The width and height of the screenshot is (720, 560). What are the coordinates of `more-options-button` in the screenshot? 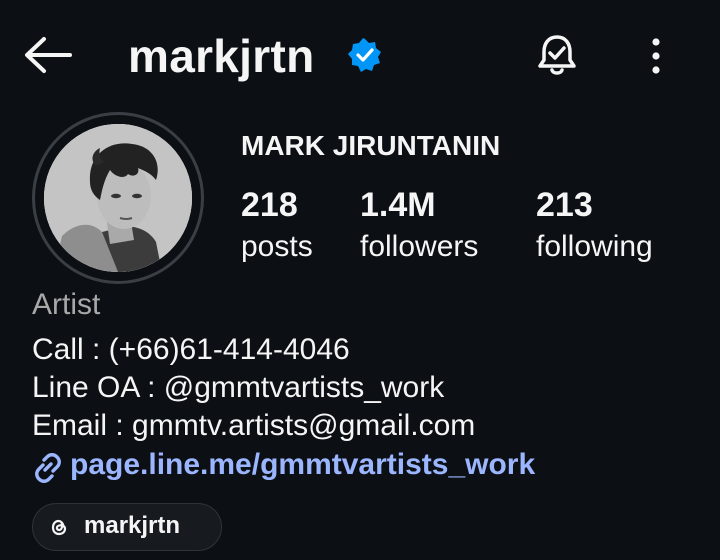 It's located at (656, 56).